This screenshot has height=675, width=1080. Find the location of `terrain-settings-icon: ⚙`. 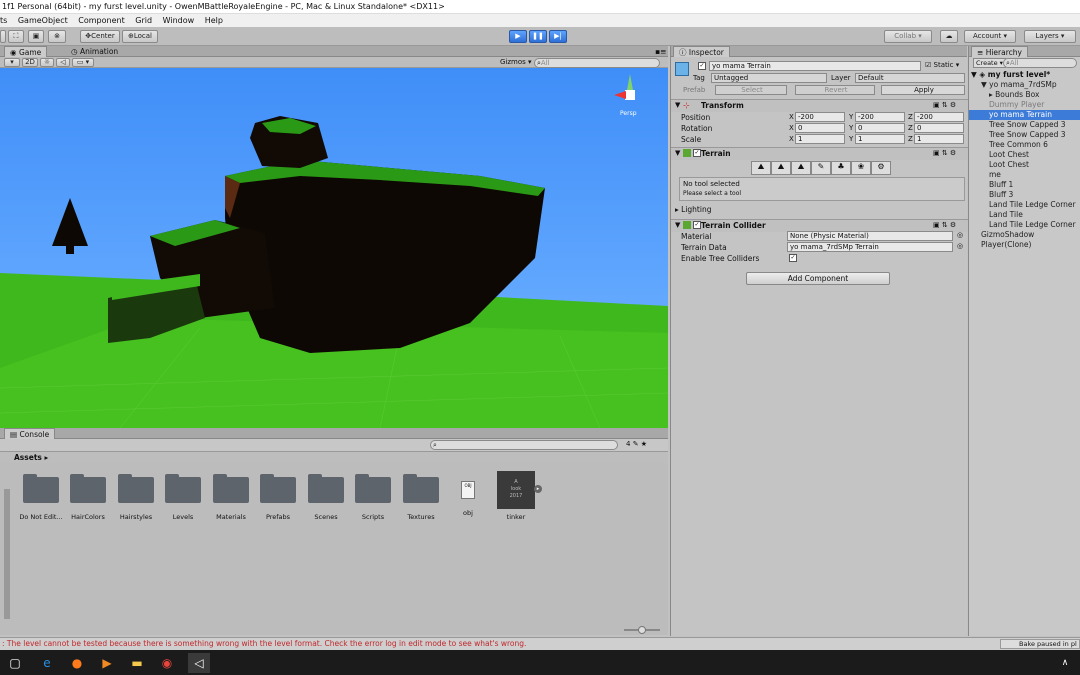

terrain-settings-icon: ⚙ is located at coordinates (881, 168).